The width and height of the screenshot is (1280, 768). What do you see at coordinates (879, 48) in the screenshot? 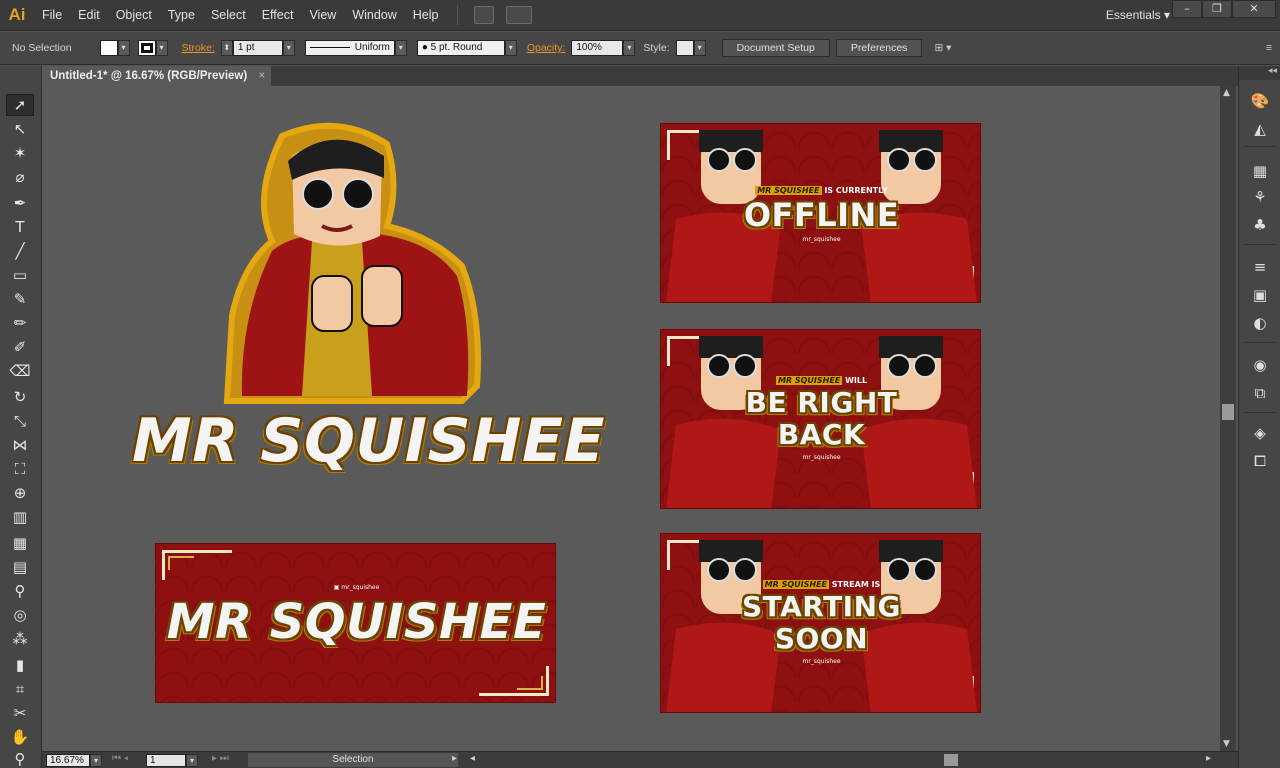
I see `preferences-button: Preferences` at bounding box center [879, 48].